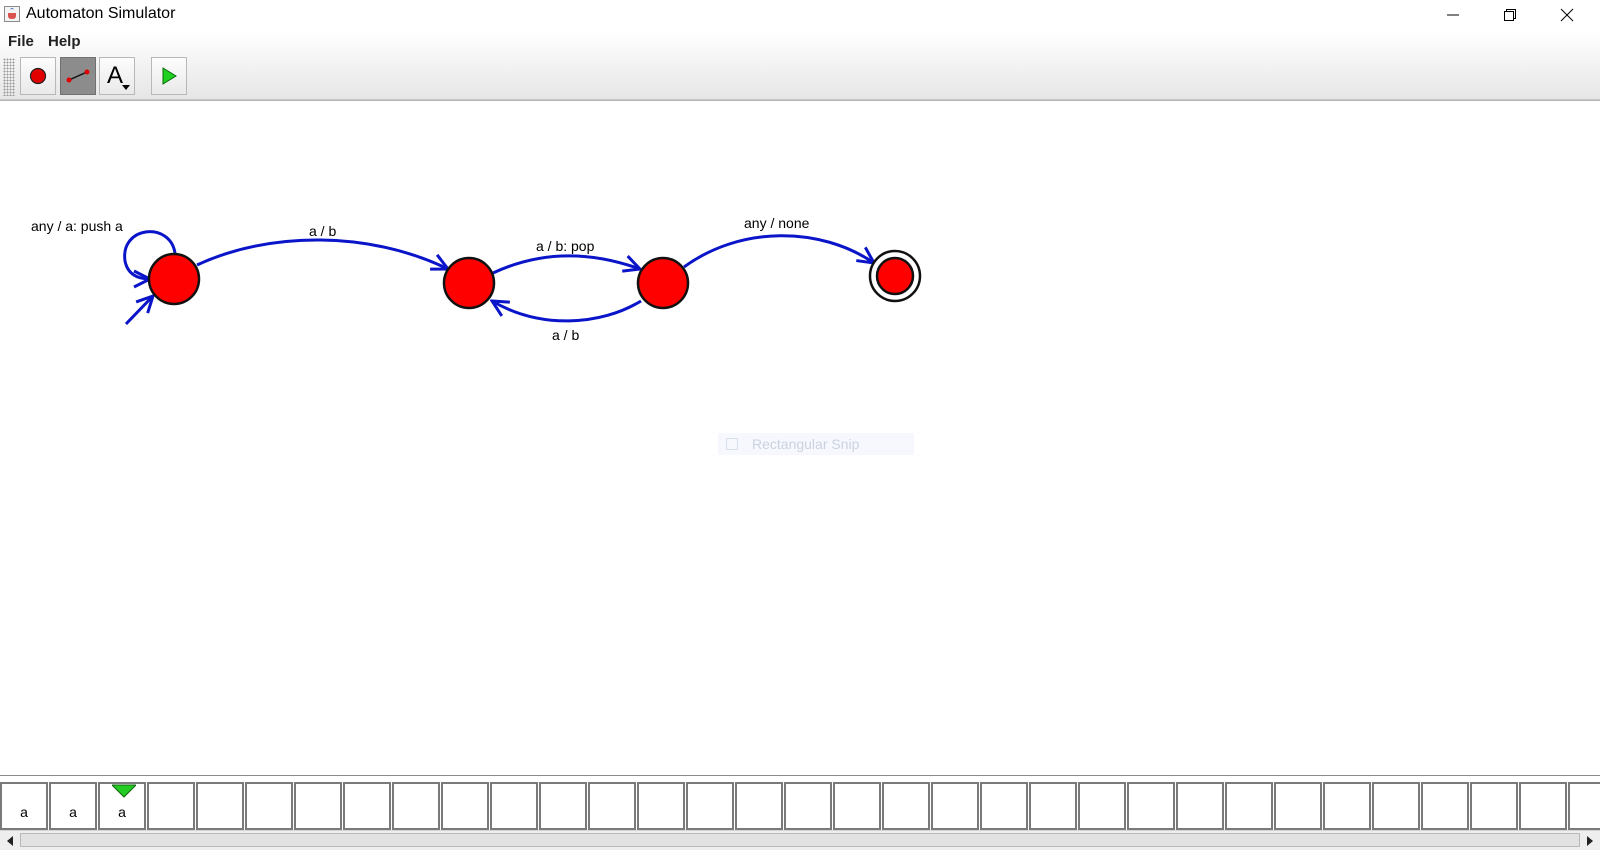 This screenshot has width=1600, height=850. I want to click on transition-q2-q3, so click(778, 251).